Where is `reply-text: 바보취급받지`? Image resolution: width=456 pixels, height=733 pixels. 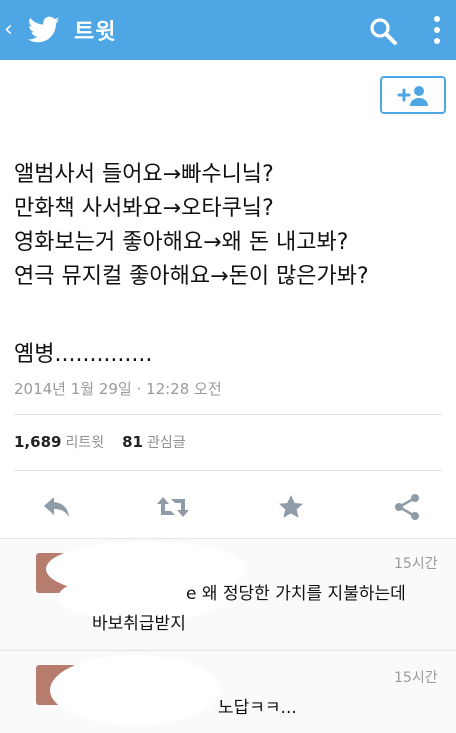
reply-text: 바보취급받지 is located at coordinates (139, 624).